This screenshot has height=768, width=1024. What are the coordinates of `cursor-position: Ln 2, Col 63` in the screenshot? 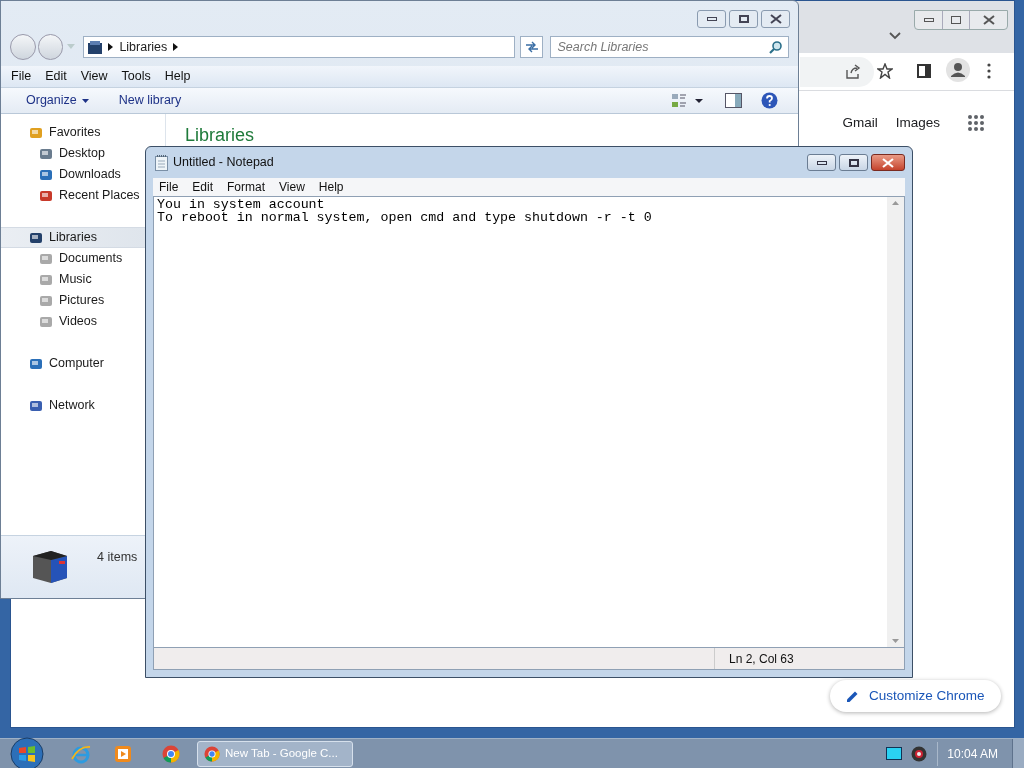 It's located at (761, 659).